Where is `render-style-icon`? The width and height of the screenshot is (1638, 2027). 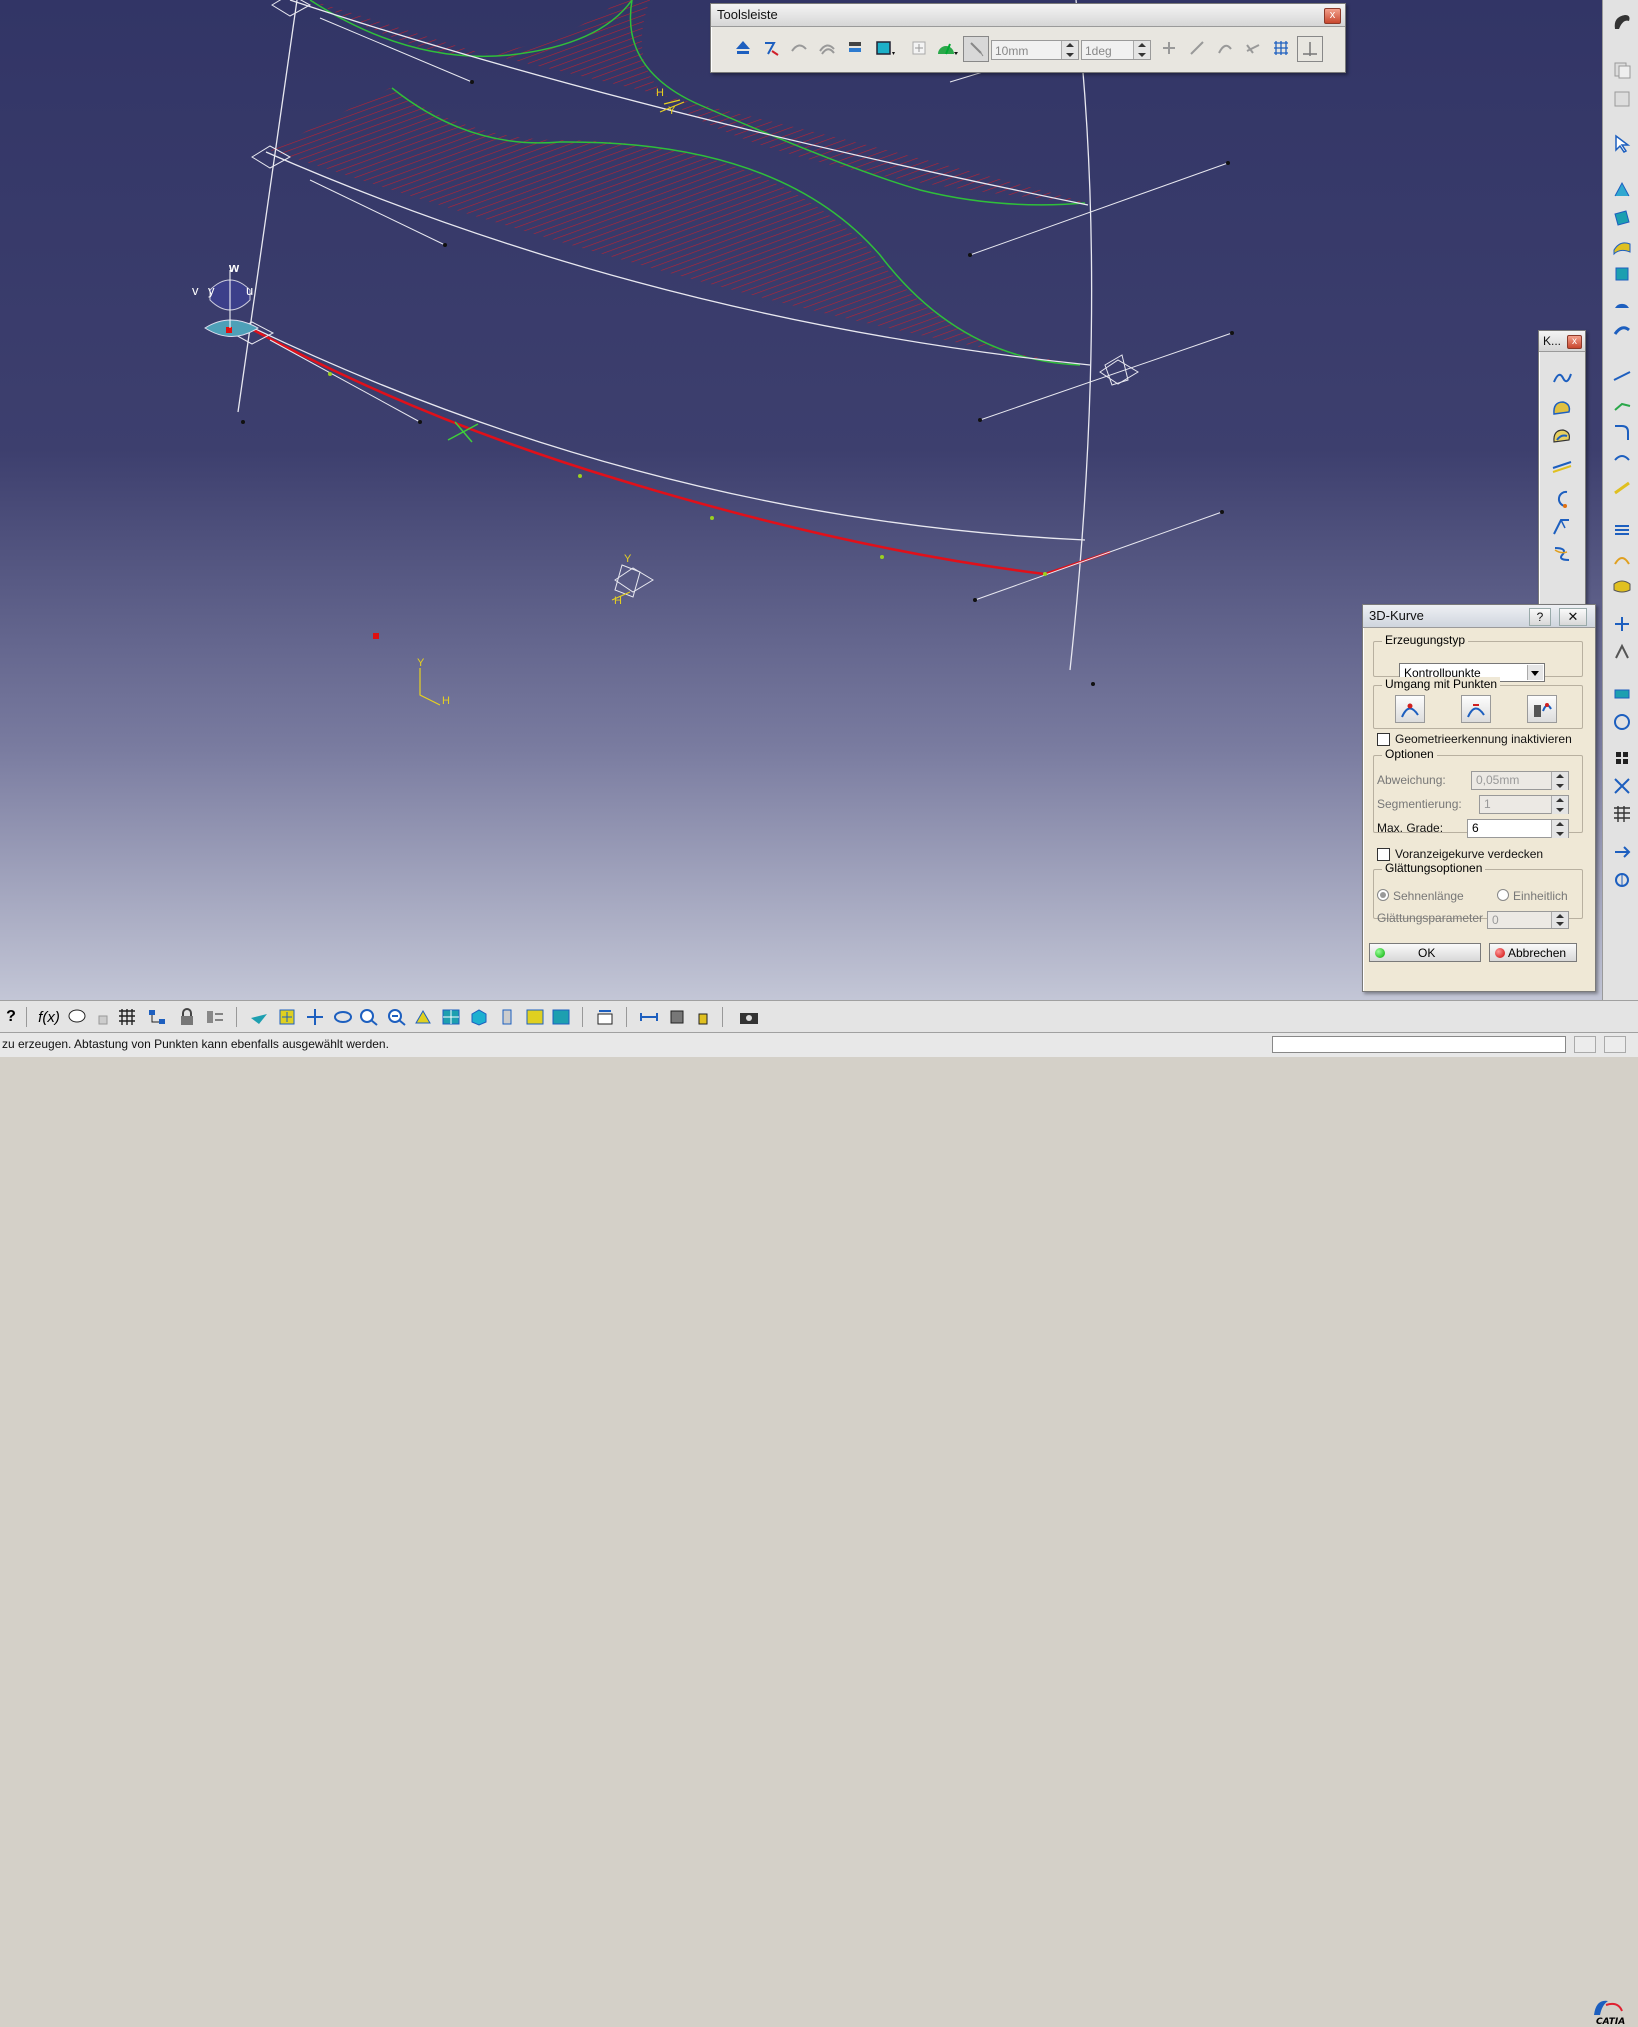
render-style-icon is located at coordinates (507, 1017).